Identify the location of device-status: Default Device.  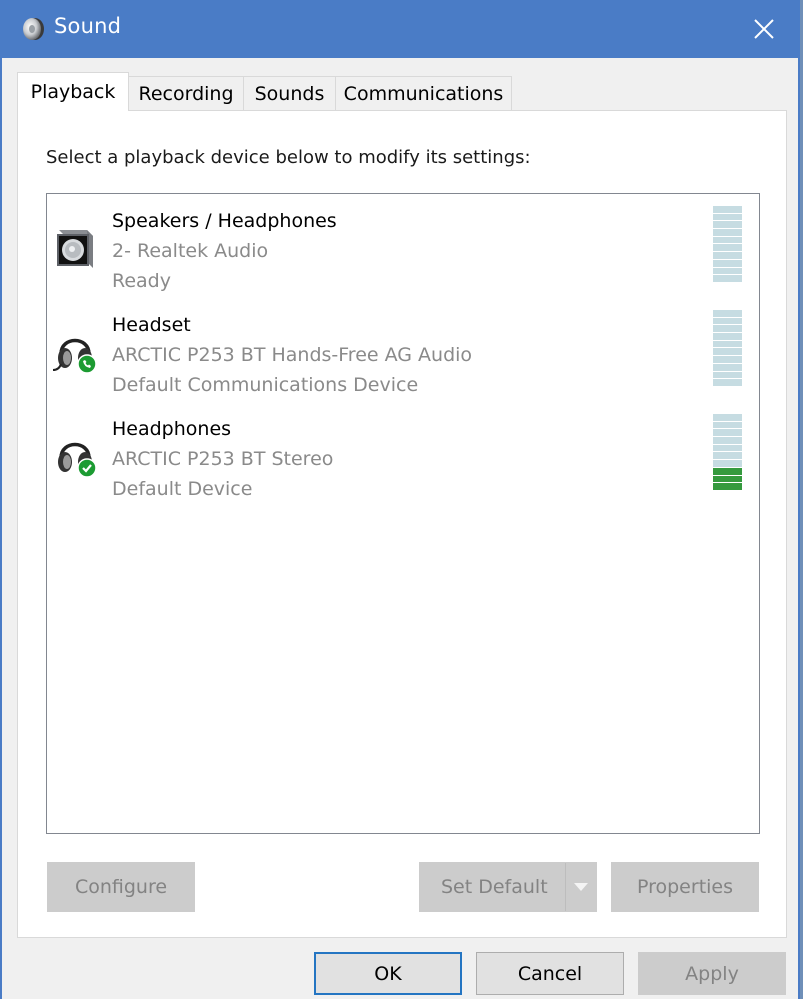
(182, 489).